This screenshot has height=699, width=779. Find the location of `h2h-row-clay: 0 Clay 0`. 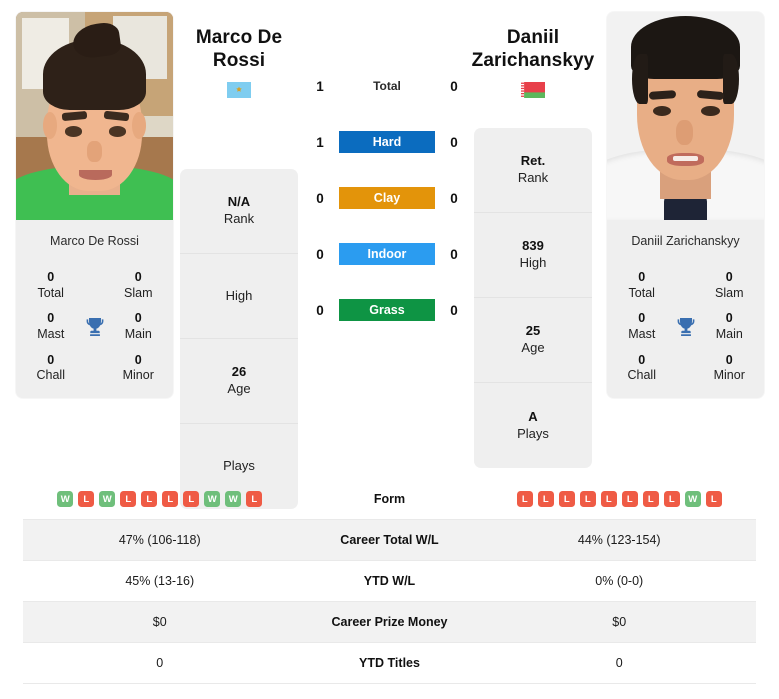

h2h-row-clay: 0 Clay 0 is located at coordinates (387, 198).